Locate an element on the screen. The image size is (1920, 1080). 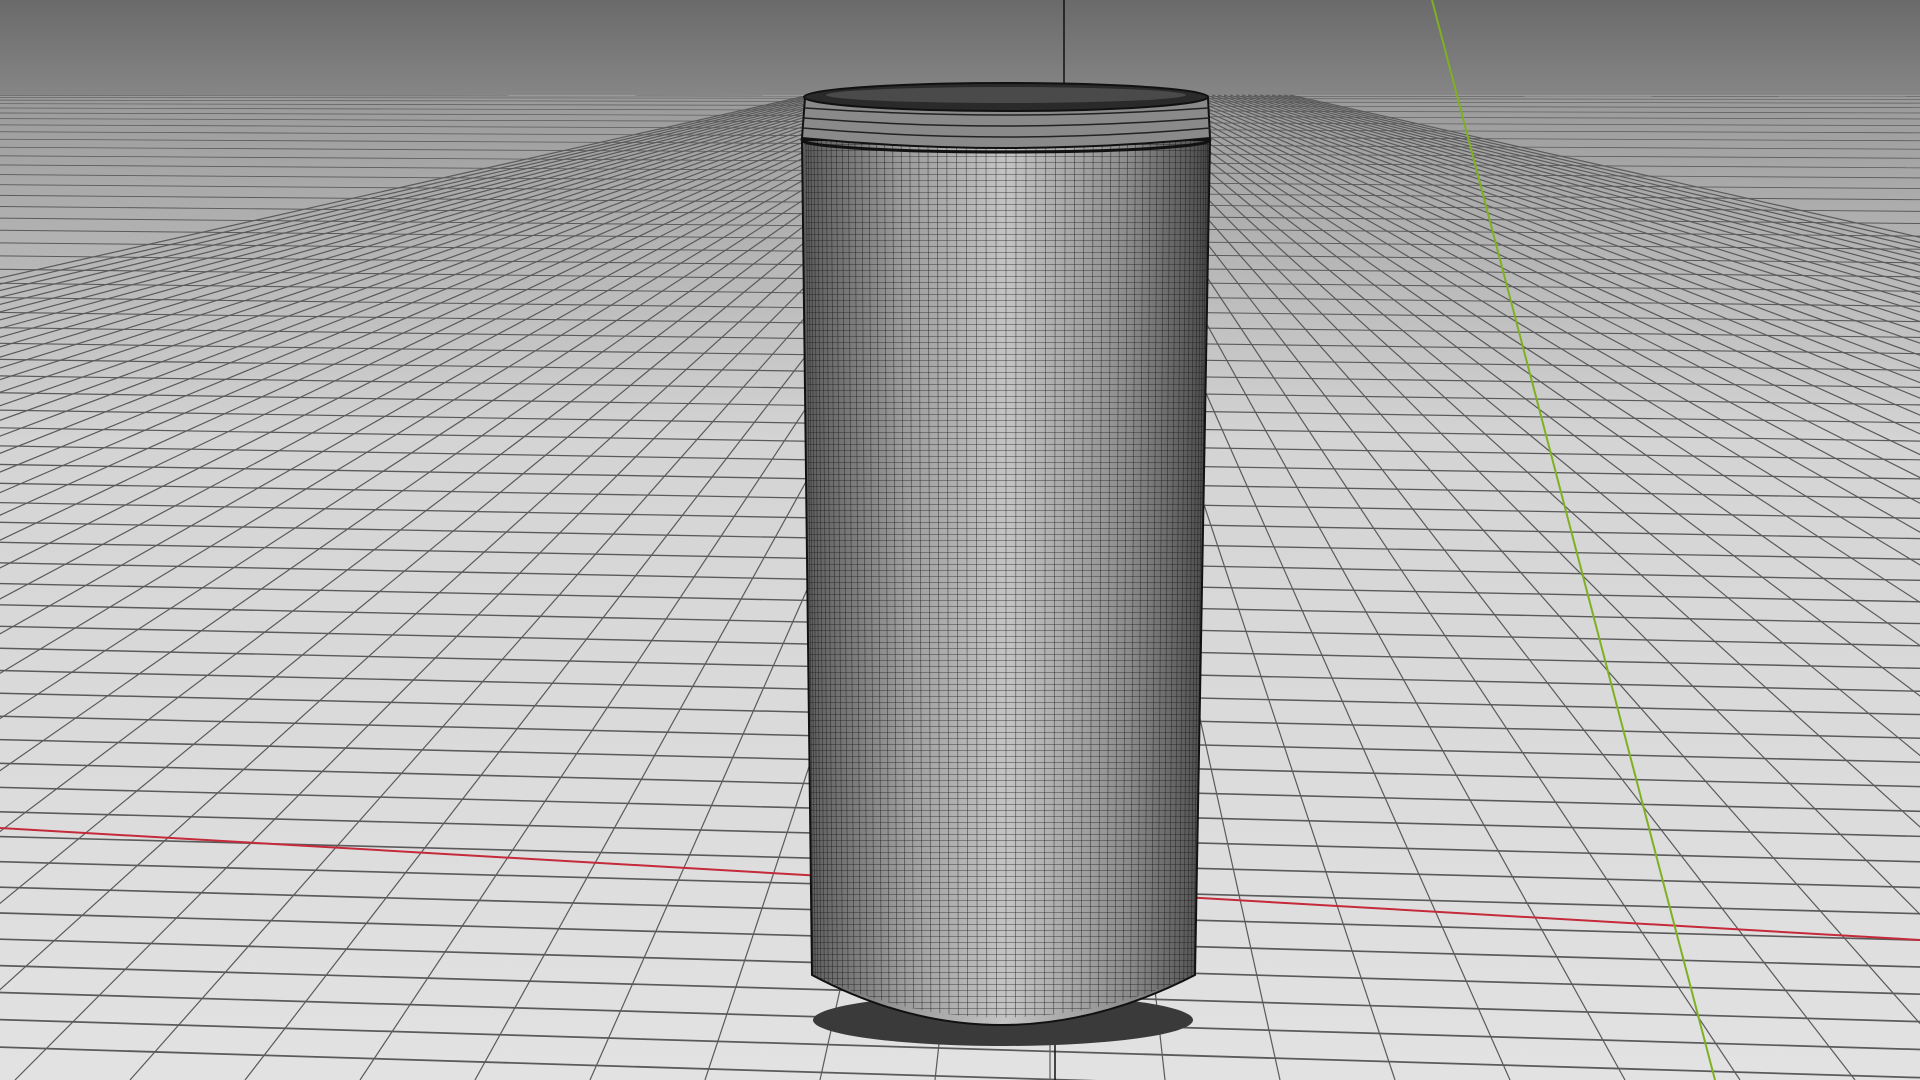
can-top-inner is located at coordinates (1006, 95).